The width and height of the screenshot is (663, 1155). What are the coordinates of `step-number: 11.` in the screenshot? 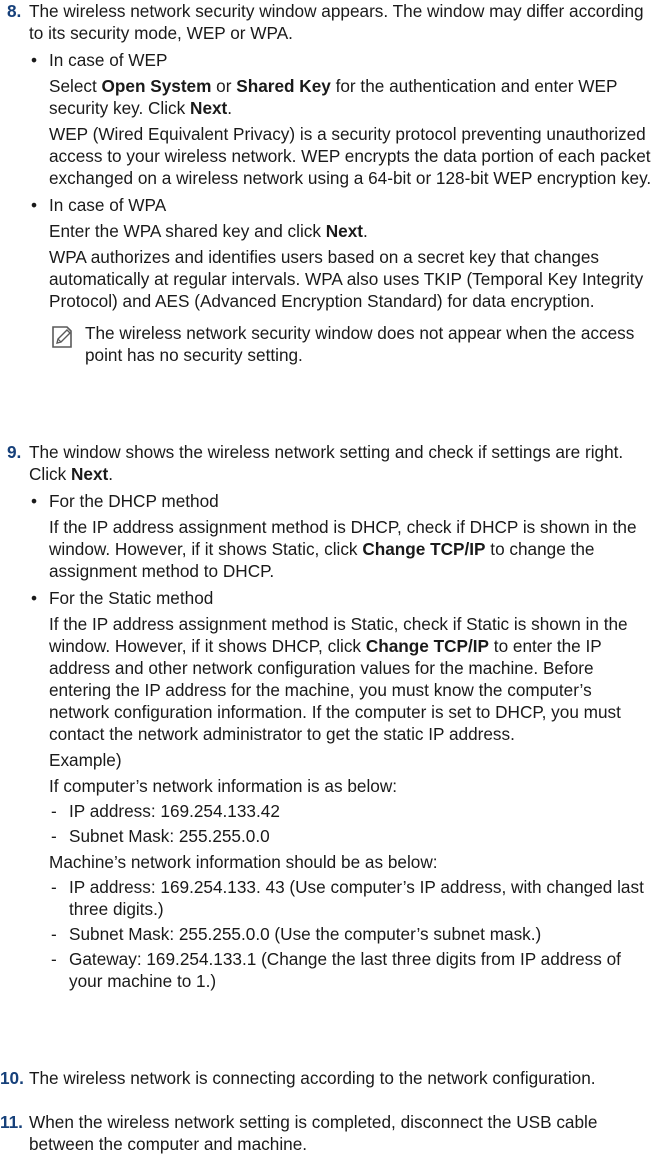 It's located at (11, 1122).